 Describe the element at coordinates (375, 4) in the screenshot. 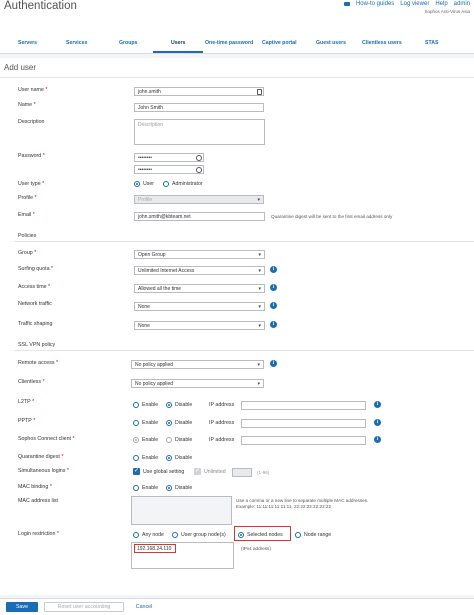

I see `how-to-guides-link: How-to guides` at that location.